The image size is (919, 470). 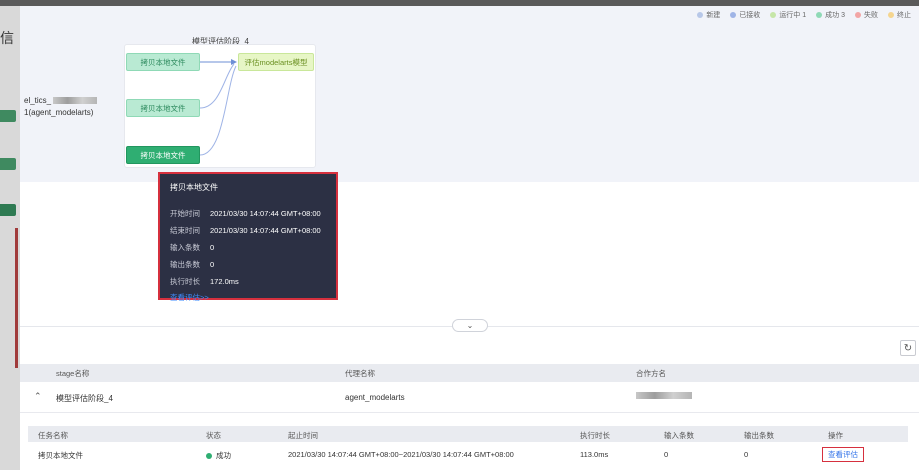 I want to click on column-header-task-name: 任务名称, so click(x=53, y=435).